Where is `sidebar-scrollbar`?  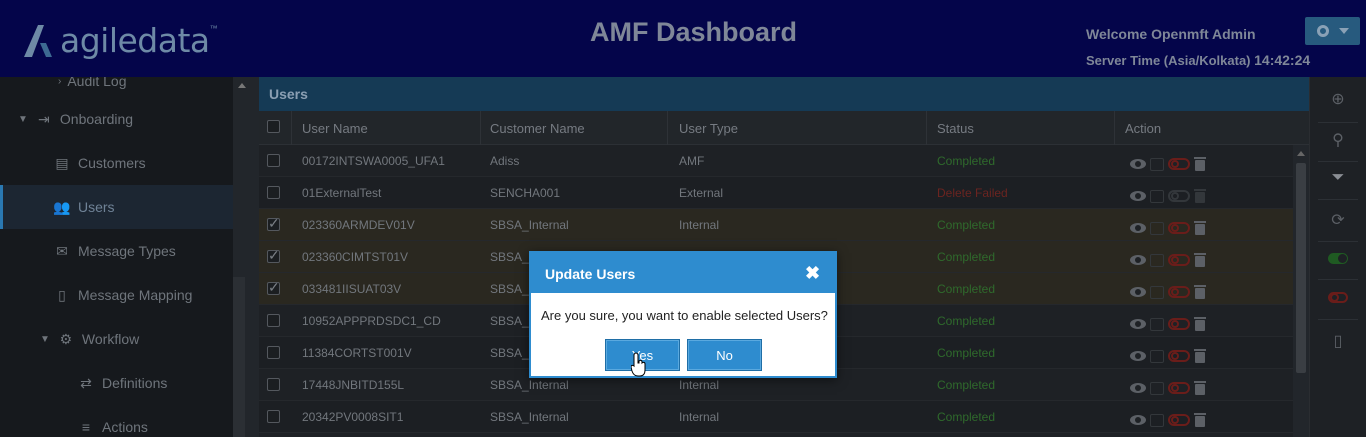 sidebar-scrollbar is located at coordinates (246, 257).